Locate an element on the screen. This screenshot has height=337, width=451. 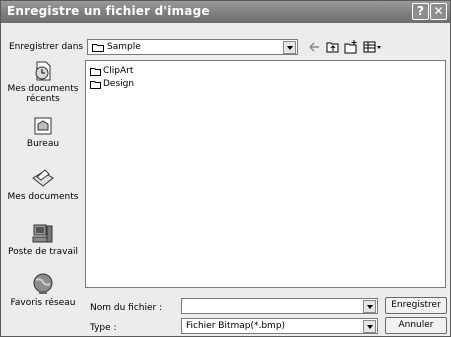
filename-label: Nom du fichier : is located at coordinates (126, 308).